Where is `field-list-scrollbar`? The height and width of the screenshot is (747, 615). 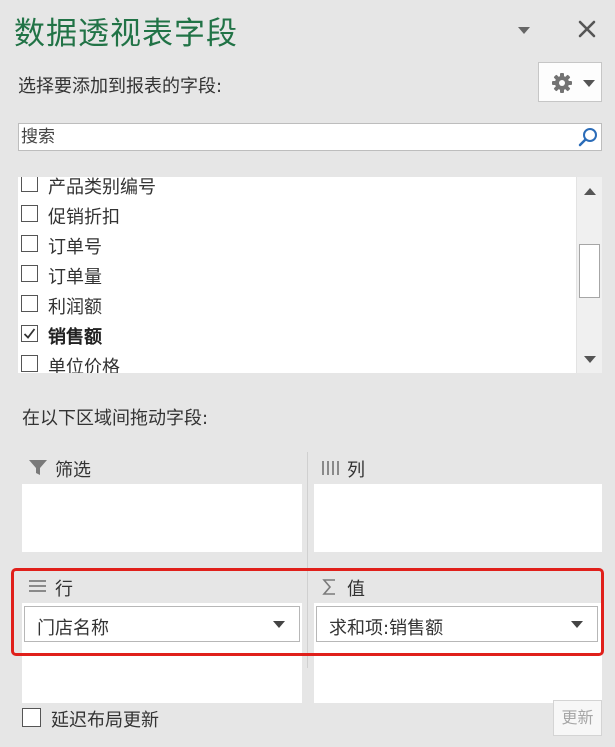
field-list-scrollbar is located at coordinates (589, 275).